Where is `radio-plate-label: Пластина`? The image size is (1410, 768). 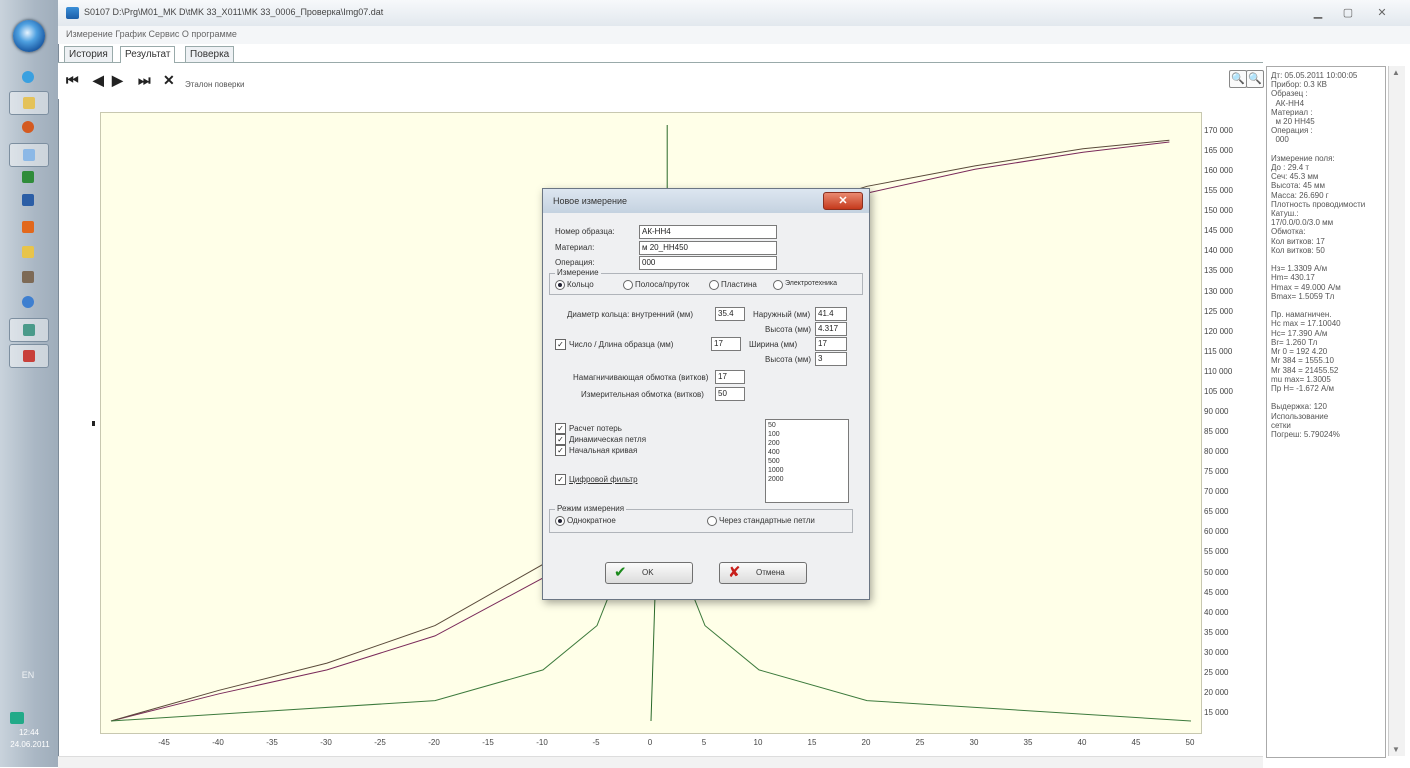 radio-plate-label: Пластина is located at coordinates (739, 284).